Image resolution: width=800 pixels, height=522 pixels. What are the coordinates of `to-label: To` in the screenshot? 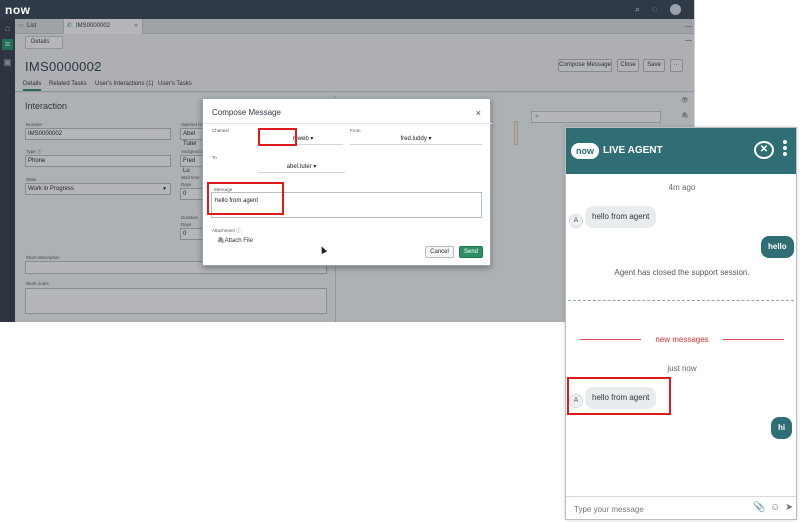 It's located at (214, 157).